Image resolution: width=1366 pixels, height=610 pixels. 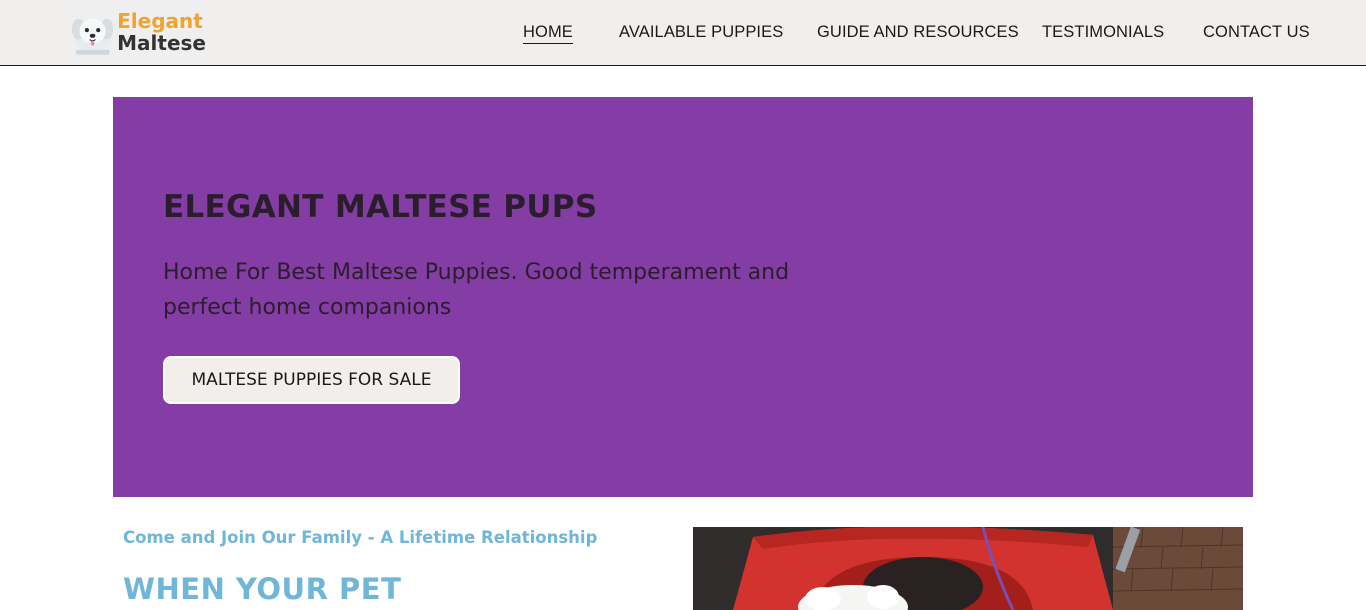 What do you see at coordinates (311, 380) in the screenshot?
I see `puppies-for-sale-button: MALTESE PUPPIES FOR SALE` at bounding box center [311, 380].